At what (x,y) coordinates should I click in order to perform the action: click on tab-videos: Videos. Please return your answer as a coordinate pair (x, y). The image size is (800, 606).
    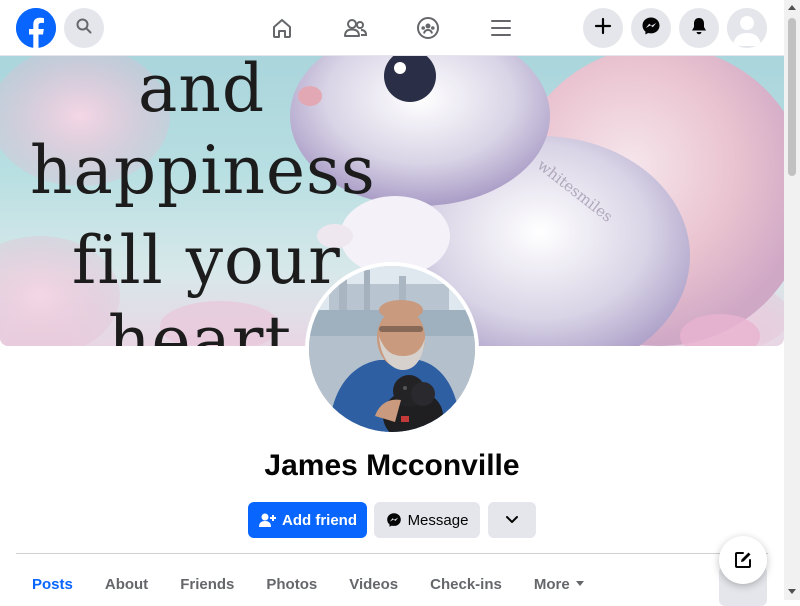
    Looking at the image, I should click on (373, 581).